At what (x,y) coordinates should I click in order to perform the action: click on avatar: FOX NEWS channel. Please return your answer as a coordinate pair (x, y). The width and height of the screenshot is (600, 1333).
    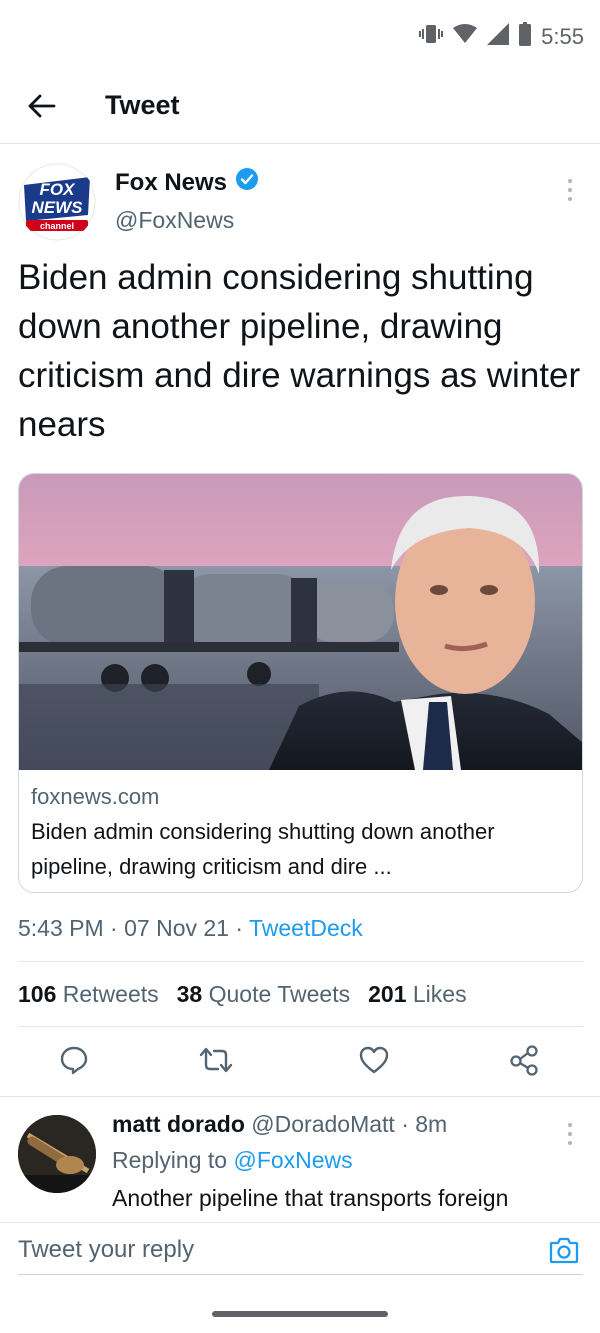
    Looking at the image, I should click on (57, 202).